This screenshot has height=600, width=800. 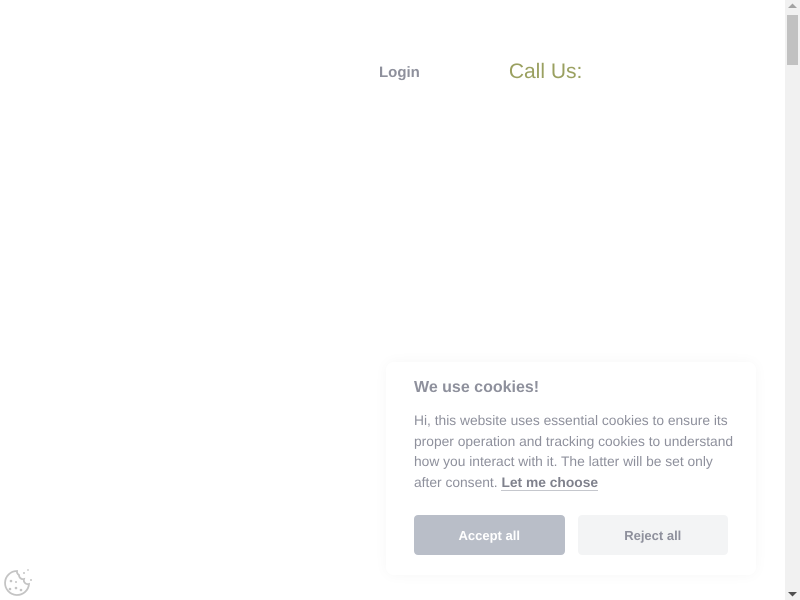 I want to click on cookie-title: We use cookies!, so click(x=477, y=388).